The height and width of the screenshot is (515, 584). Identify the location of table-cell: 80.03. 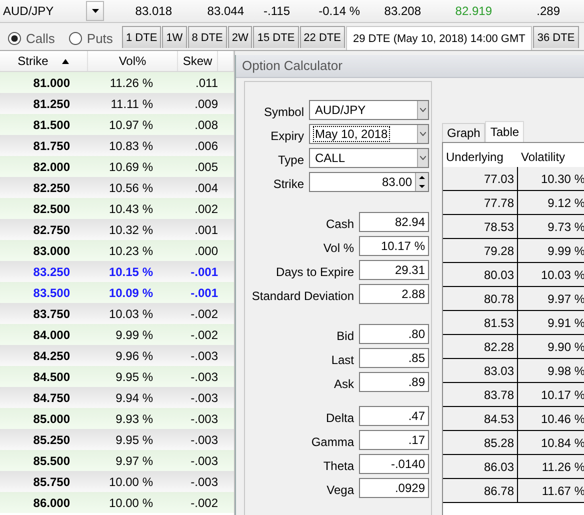
(480, 275).